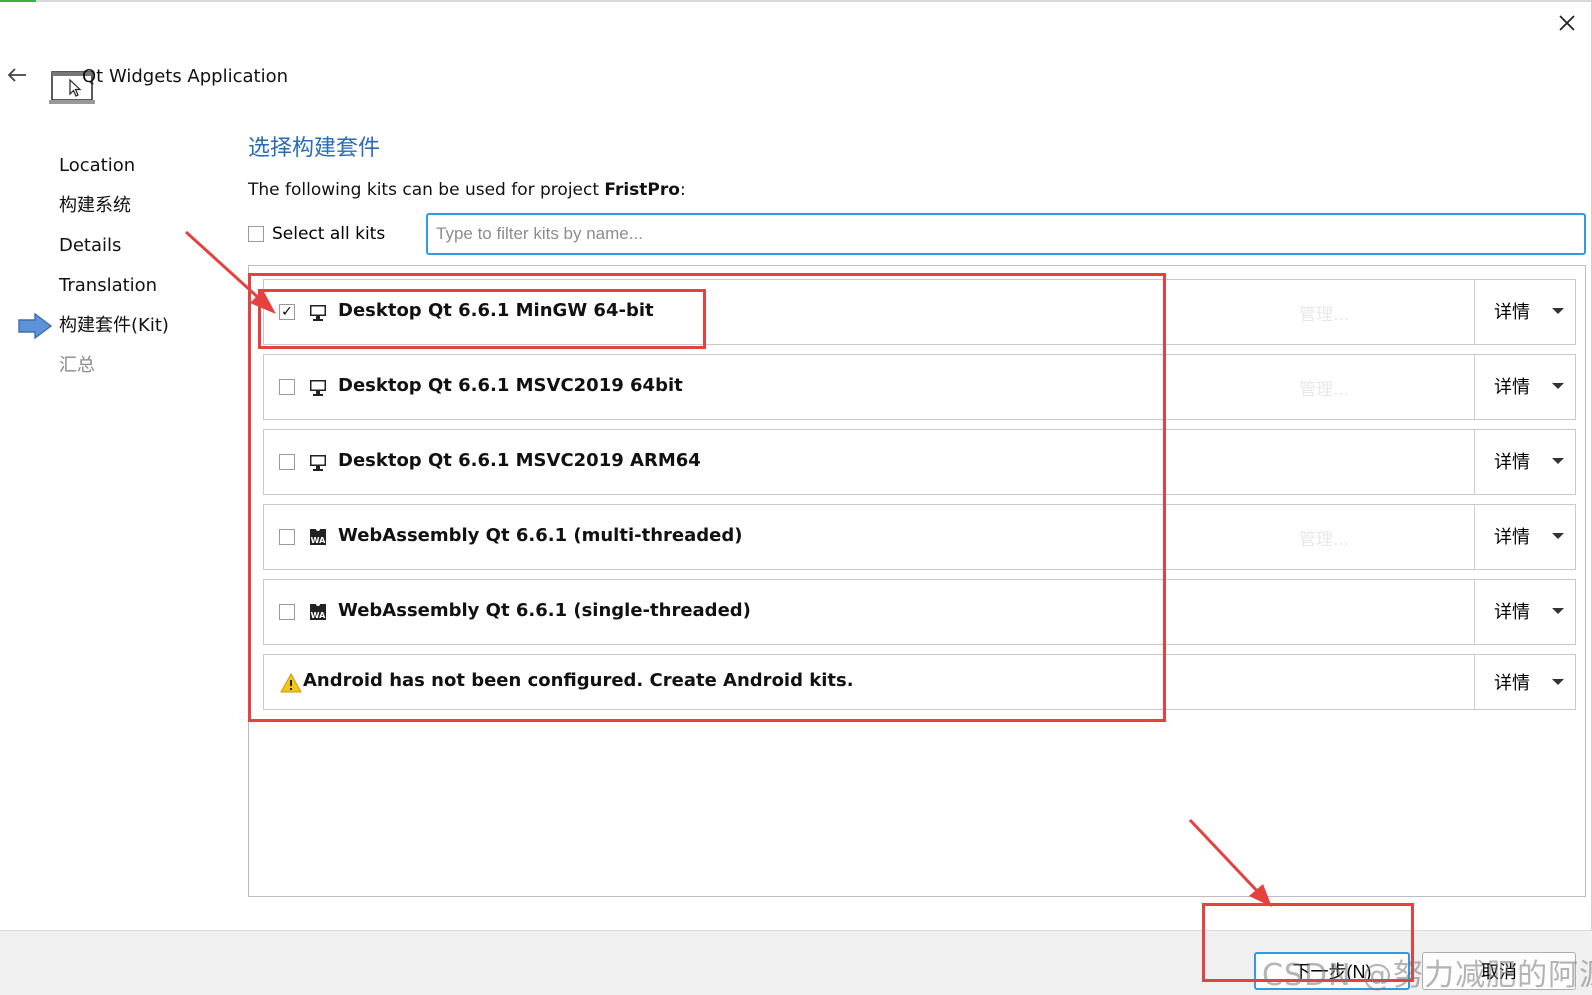 The image size is (1592, 995). Describe the element at coordinates (519, 460) in the screenshot. I see `kit-name: Desktop Qt 6.6.1 MSVC2019 ARM64` at that location.